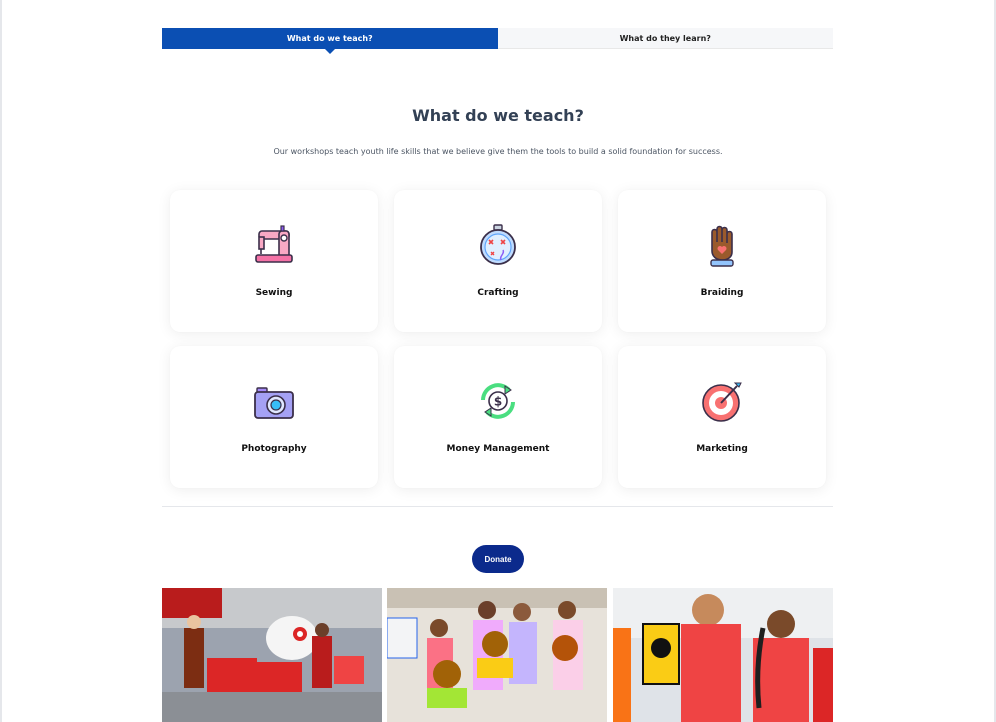 The height and width of the screenshot is (722, 996). I want to click on children-teddy-bears-photo, so click(497, 655).